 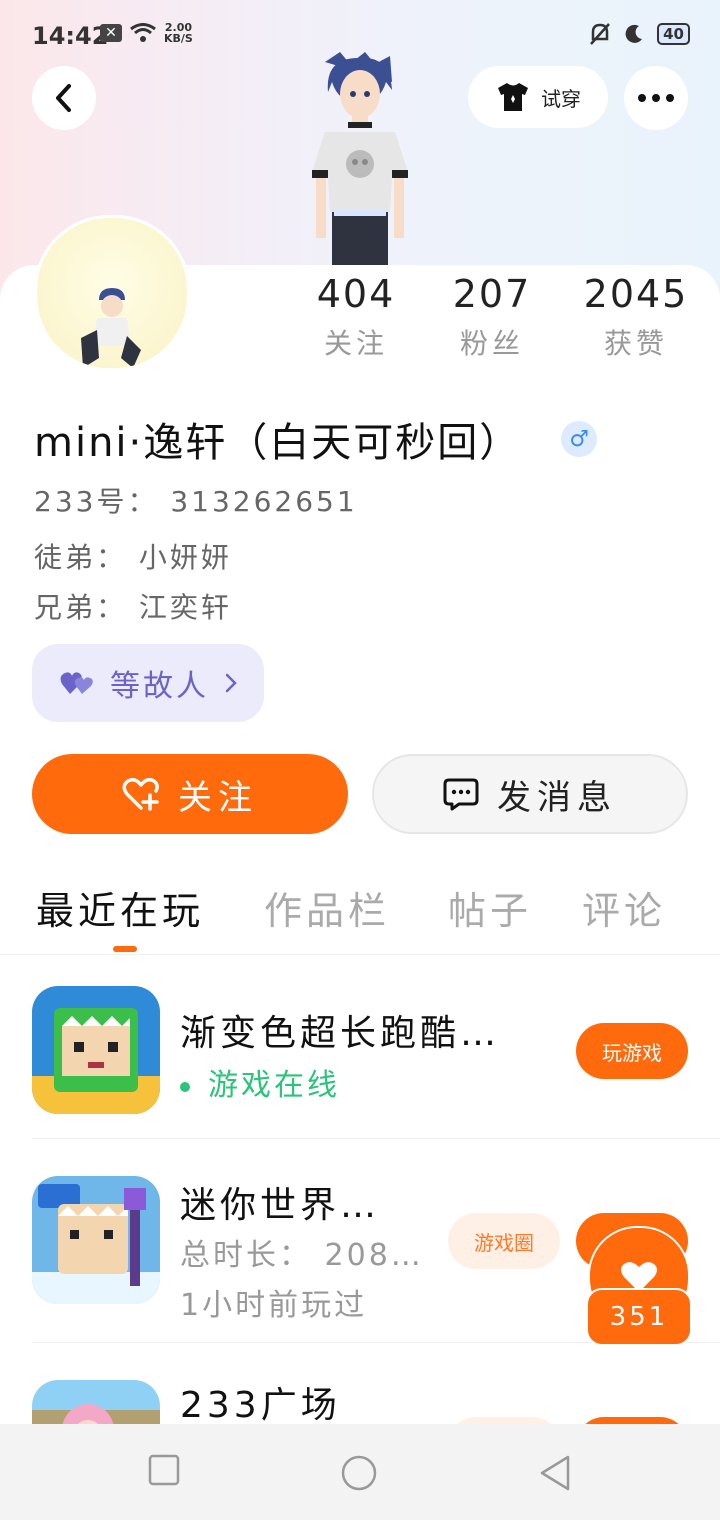 What do you see at coordinates (274, 1085) in the screenshot?
I see `game-online-label: 游戏在线` at bounding box center [274, 1085].